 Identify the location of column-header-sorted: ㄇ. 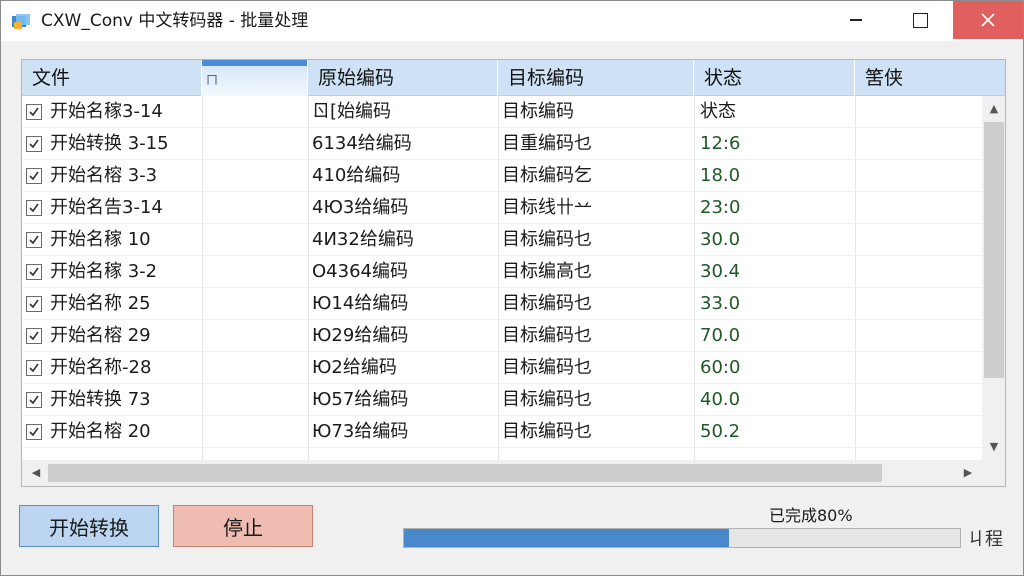
(255, 78).